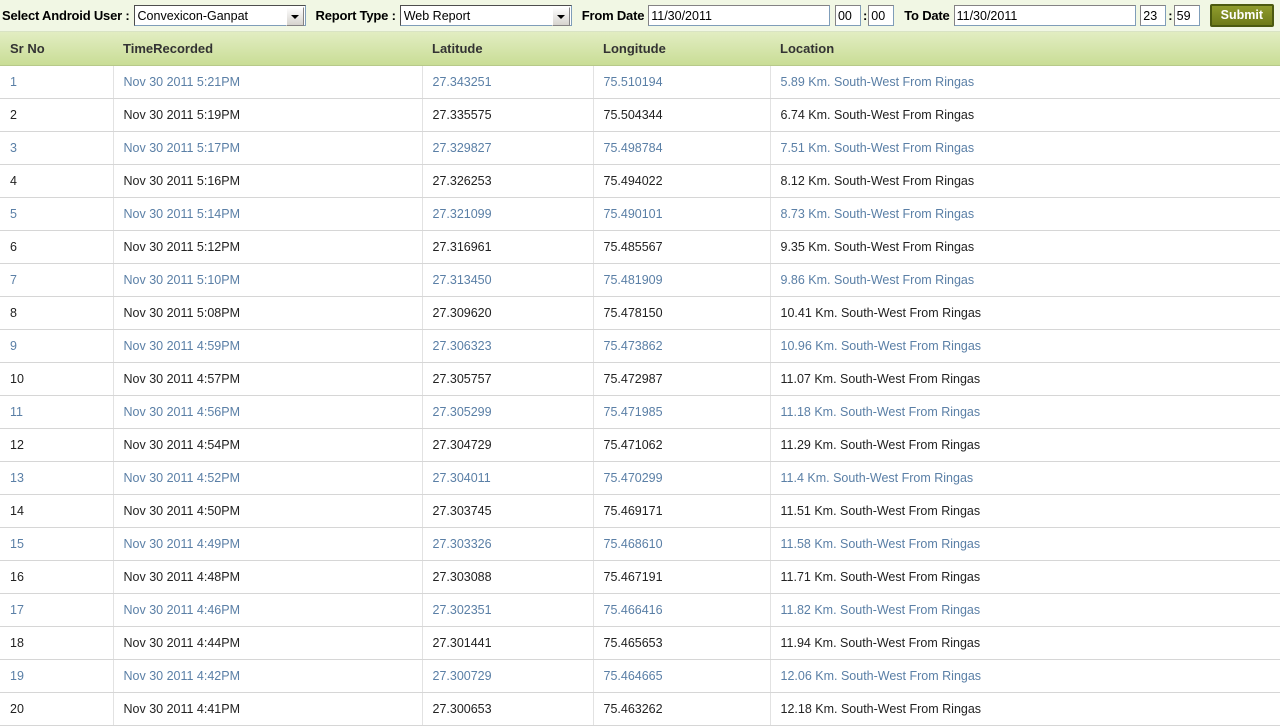 Image resolution: width=1280 pixels, height=726 pixels. I want to click on cell-sr-no: 19, so click(57, 676).